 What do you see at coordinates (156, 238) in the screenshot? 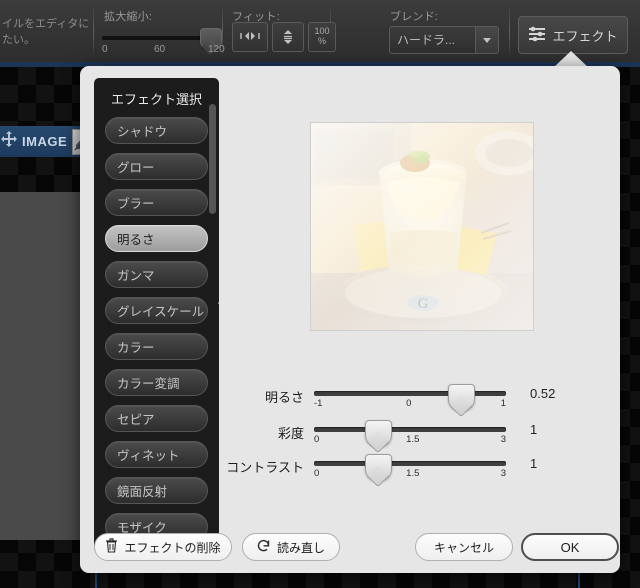
I see `effect-item-selected: 明るさ` at bounding box center [156, 238].